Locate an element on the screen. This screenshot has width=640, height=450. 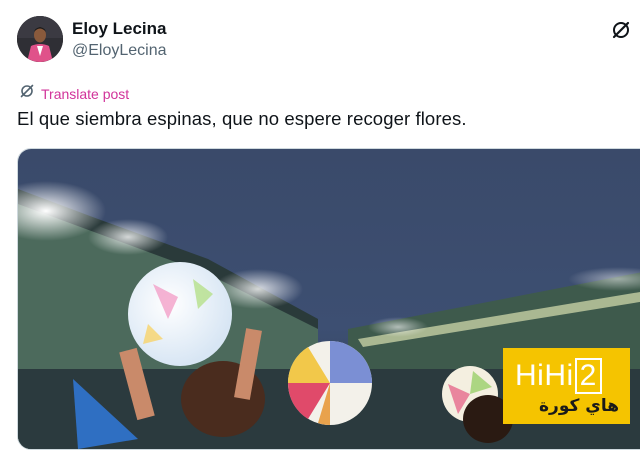
watermark-logo: HiHi 2 هاي كورة is located at coordinates (566, 386).